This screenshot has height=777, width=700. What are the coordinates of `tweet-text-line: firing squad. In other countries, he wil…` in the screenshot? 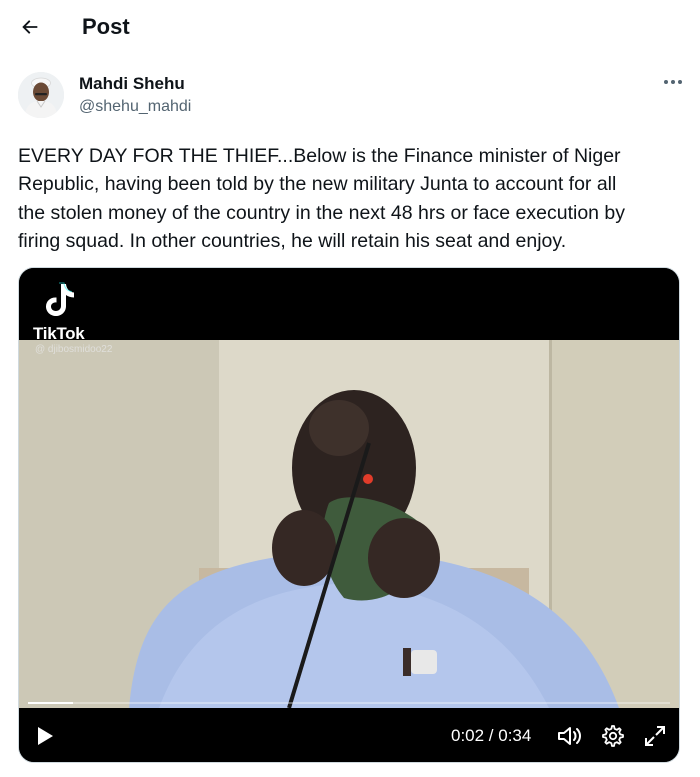 It's located at (292, 240).